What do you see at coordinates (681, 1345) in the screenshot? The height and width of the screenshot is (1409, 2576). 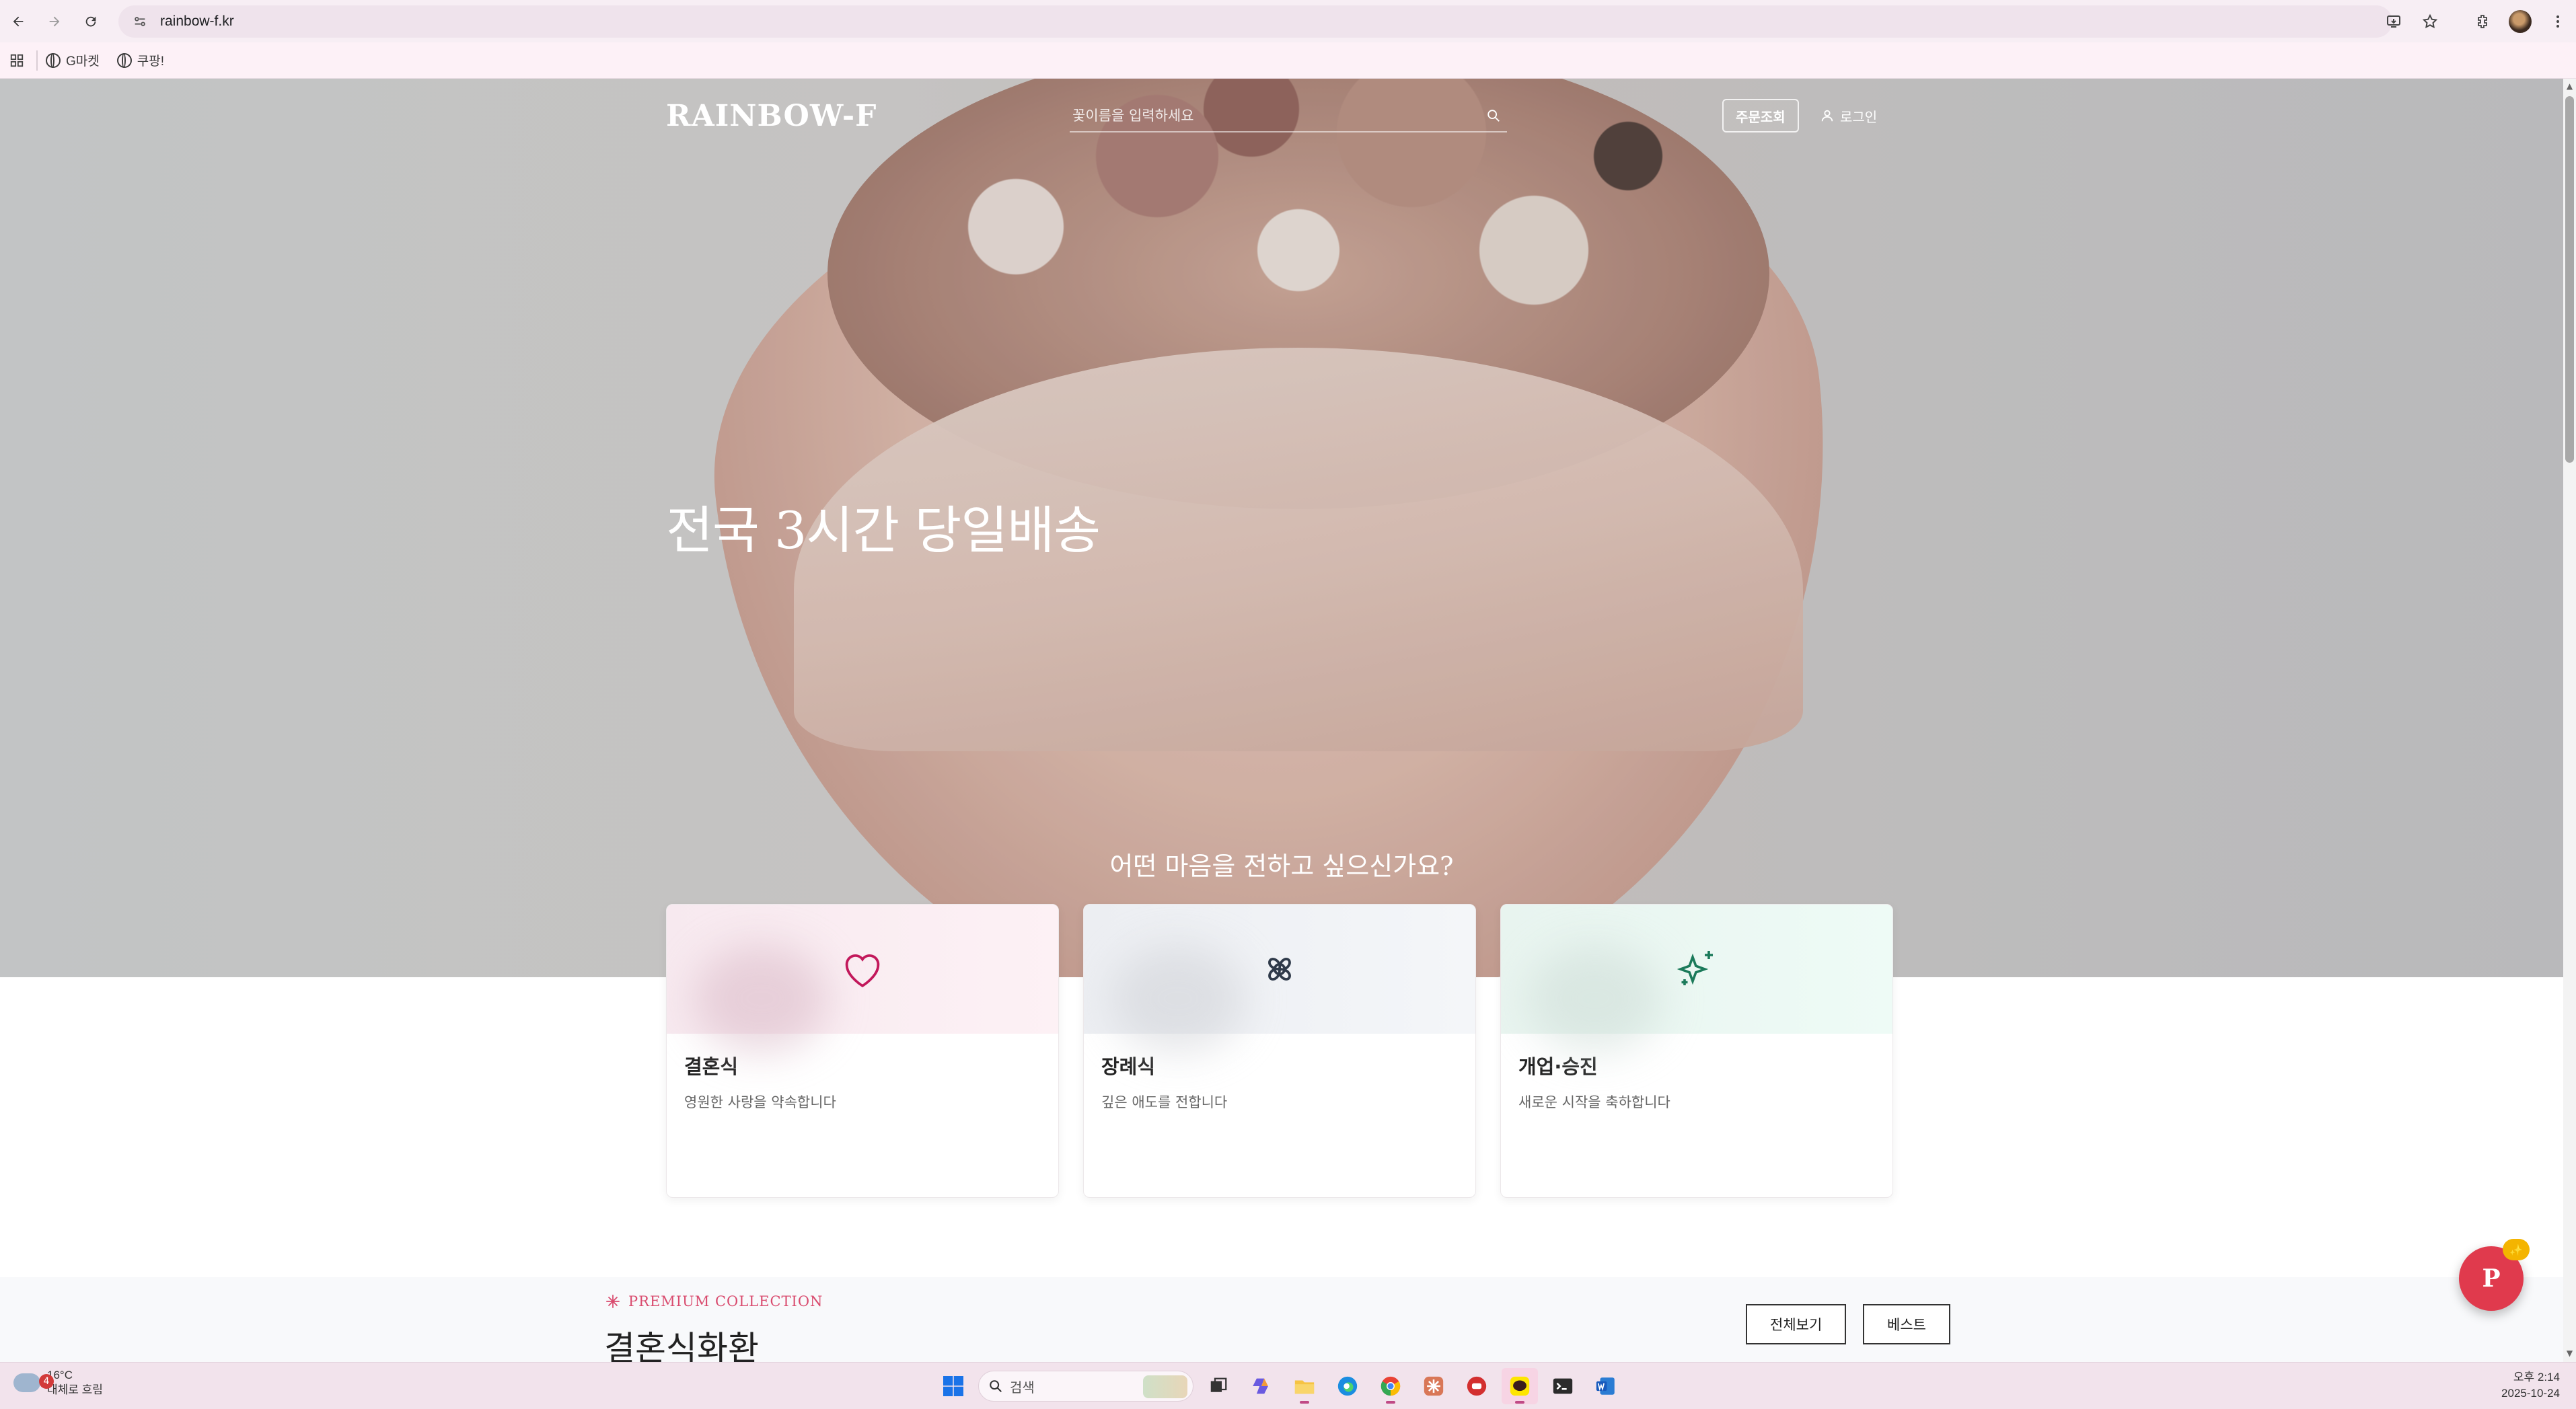 I see `collection-title: 결혼식화환` at bounding box center [681, 1345].